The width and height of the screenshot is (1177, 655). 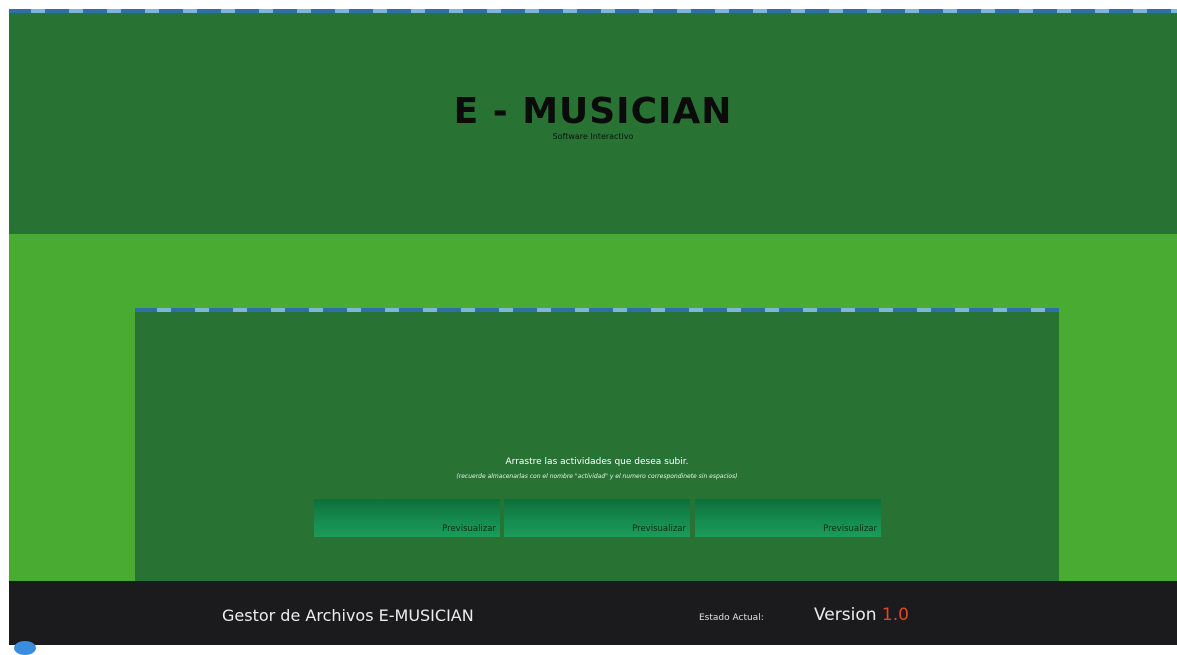 What do you see at coordinates (593, 111) in the screenshot?
I see `app-title: E - MUSICIAN` at bounding box center [593, 111].